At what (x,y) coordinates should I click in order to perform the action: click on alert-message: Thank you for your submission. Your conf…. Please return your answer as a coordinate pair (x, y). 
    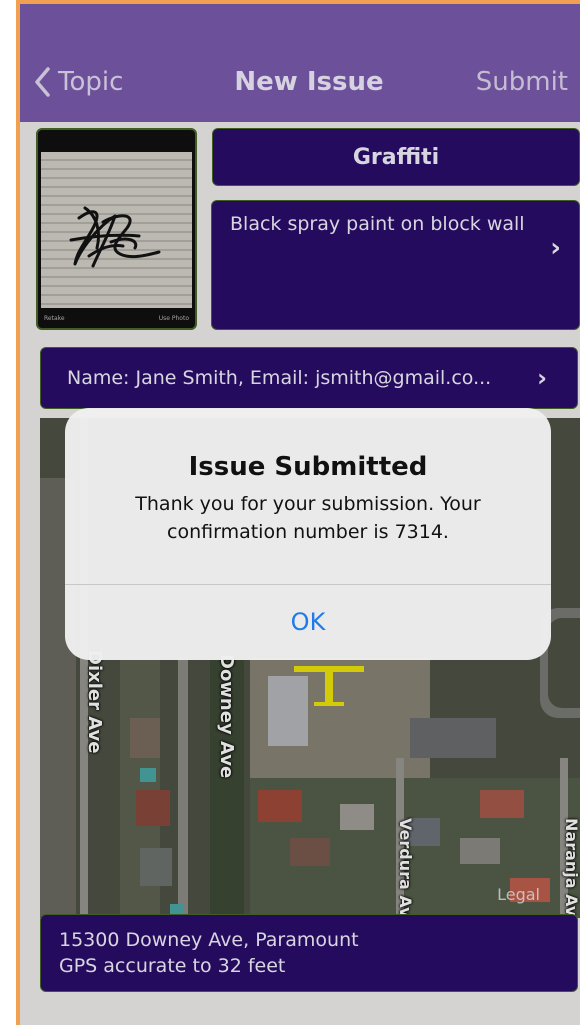
    Looking at the image, I should click on (308, 518).